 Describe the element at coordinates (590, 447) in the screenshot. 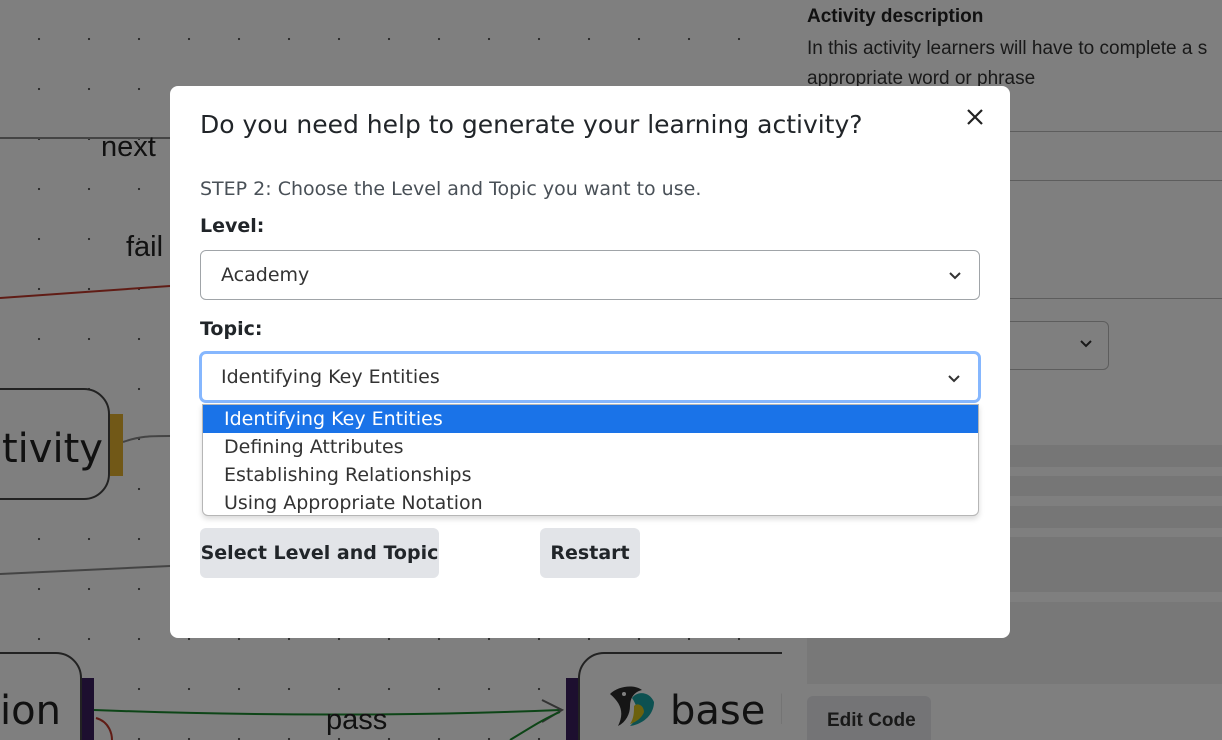

I see `topic-option: Defining Attributes` at that location.